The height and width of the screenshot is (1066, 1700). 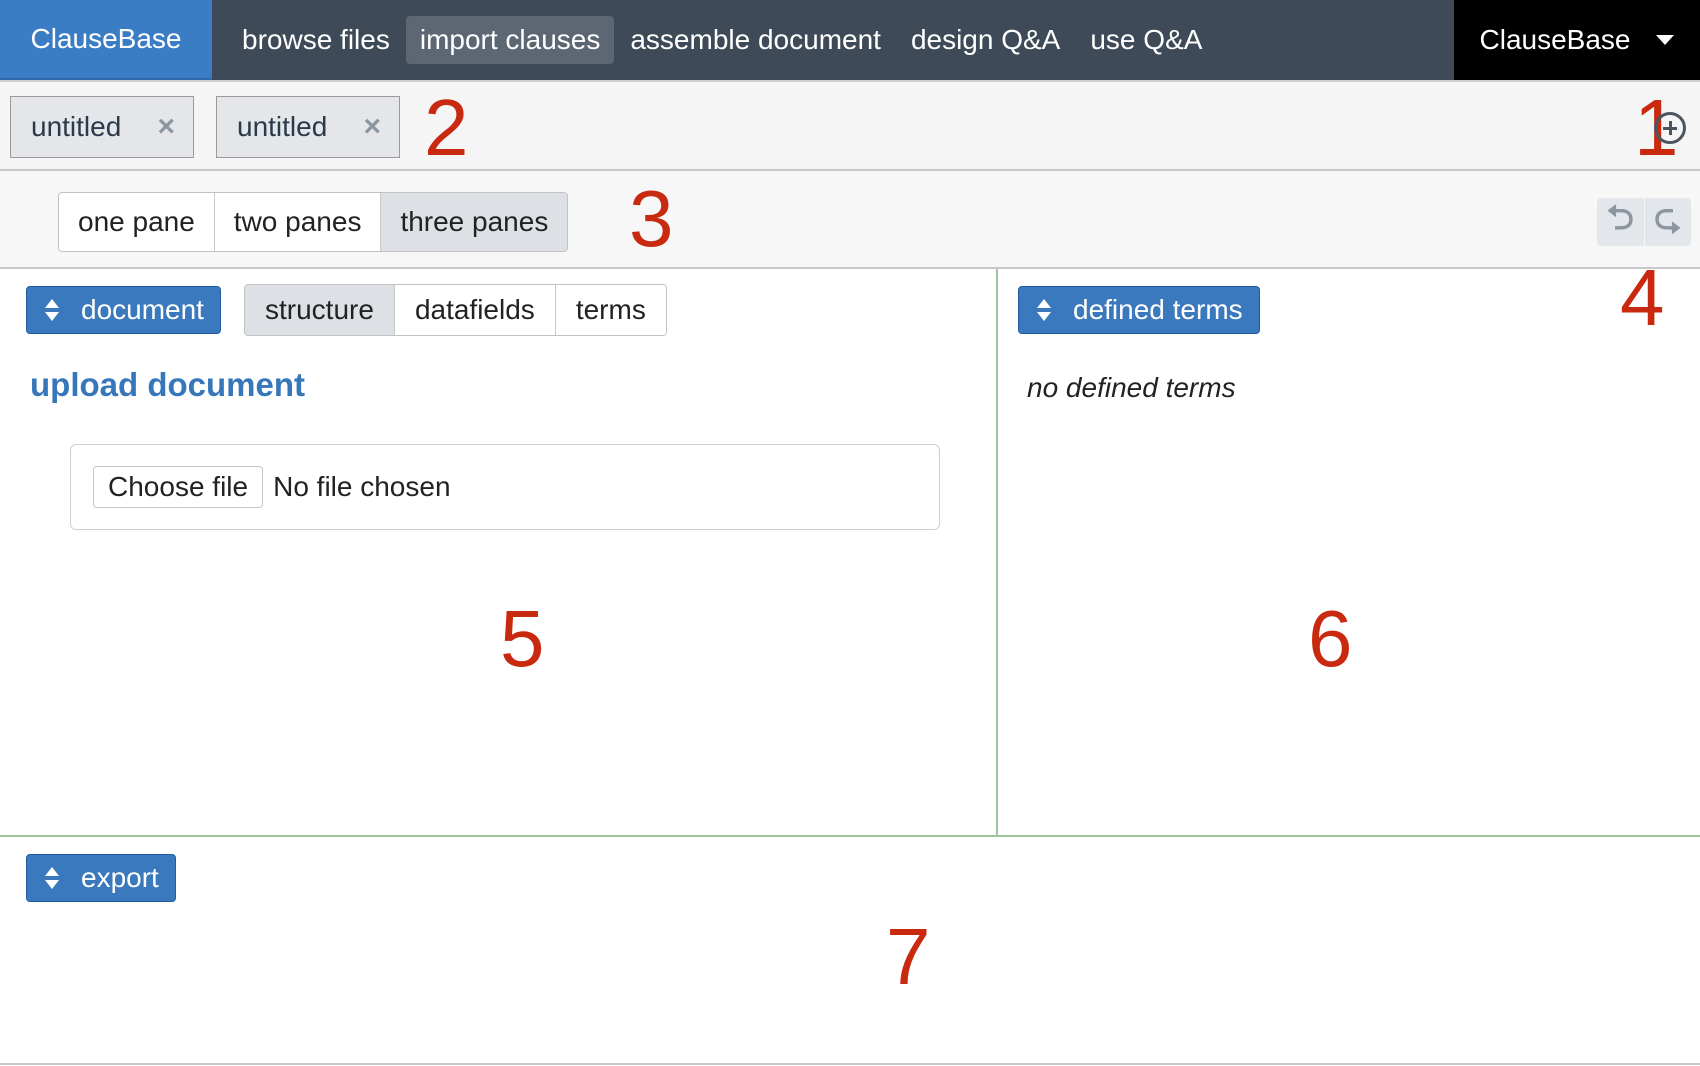 What do you see at coordinates (120, 877) in the screenshot?
I see `export-selector-label: export` at bounding box center [120, 877].